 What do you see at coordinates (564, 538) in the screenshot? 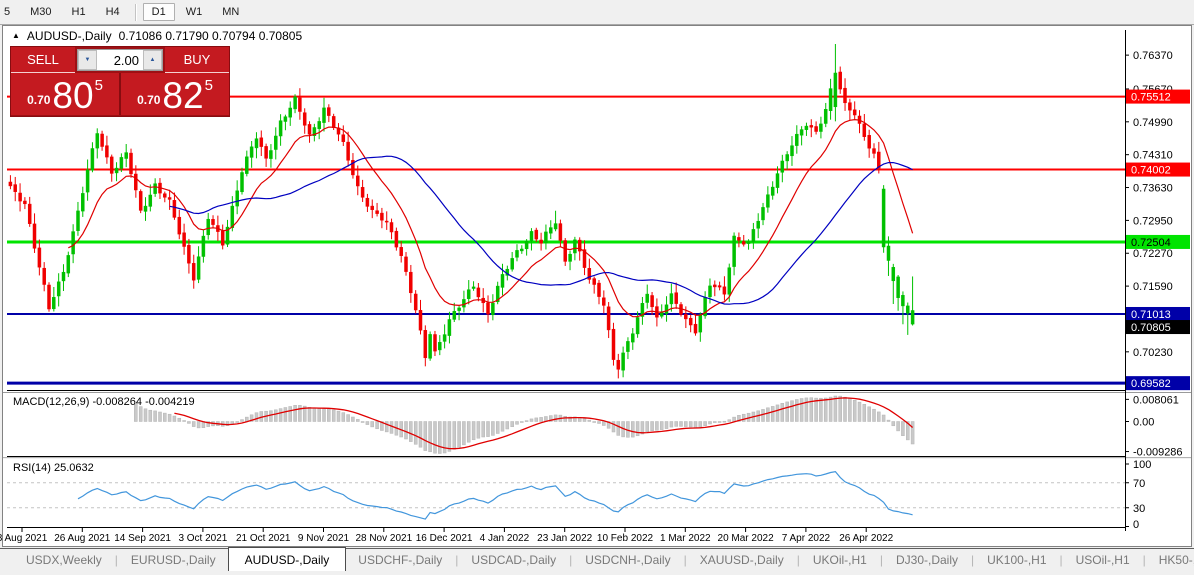
I see `x-axis-label: 23 Jan 2022` at bounding box center [564, 538].